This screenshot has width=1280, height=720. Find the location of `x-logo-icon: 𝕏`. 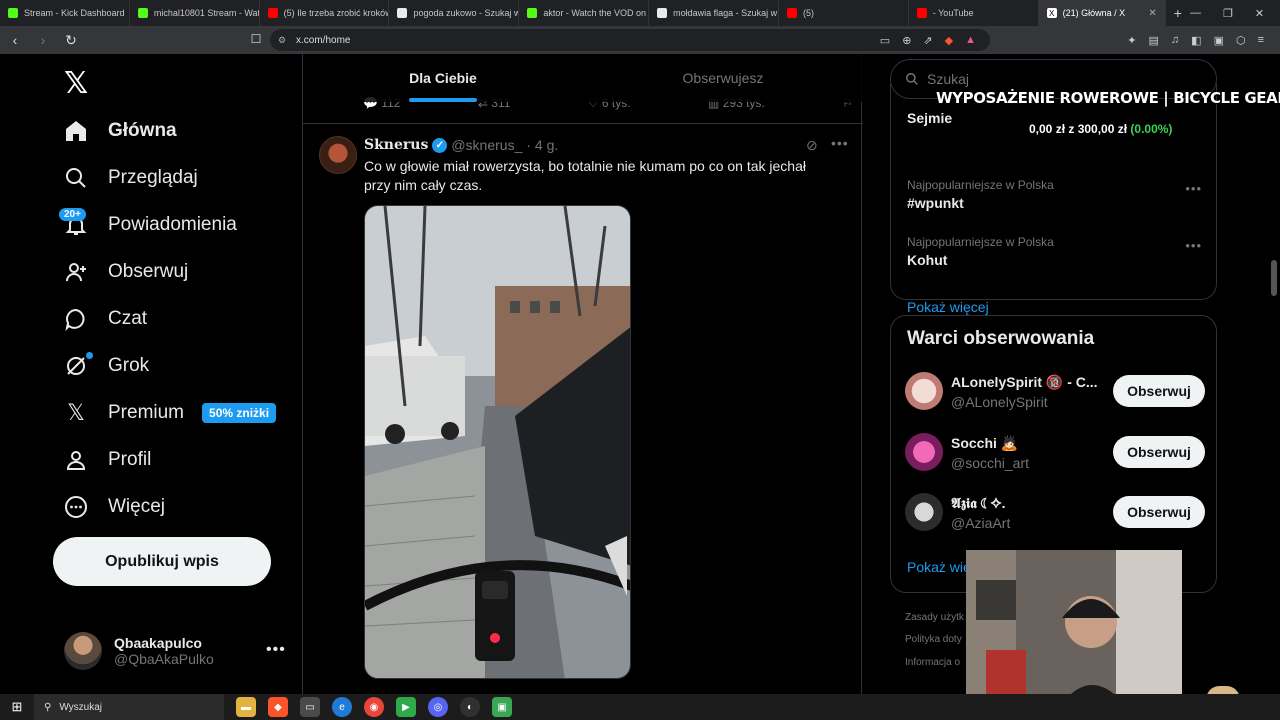

x-logo-icon: 𝕏 is located at coordinates (76, 83).